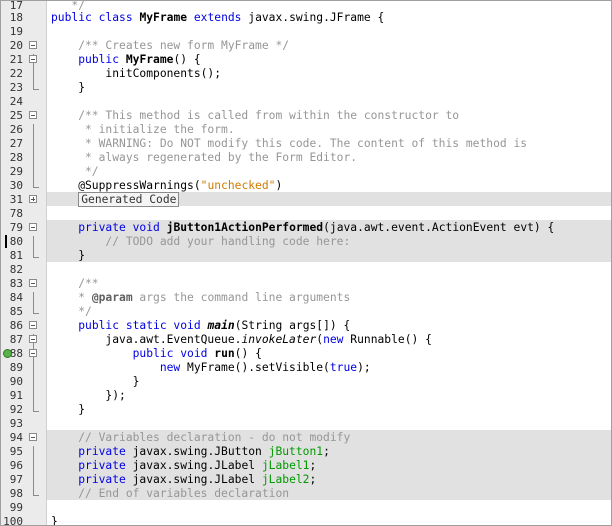 This screenshot has height=526, width=612. I want to click on line-number: 91, so click(16, 395).